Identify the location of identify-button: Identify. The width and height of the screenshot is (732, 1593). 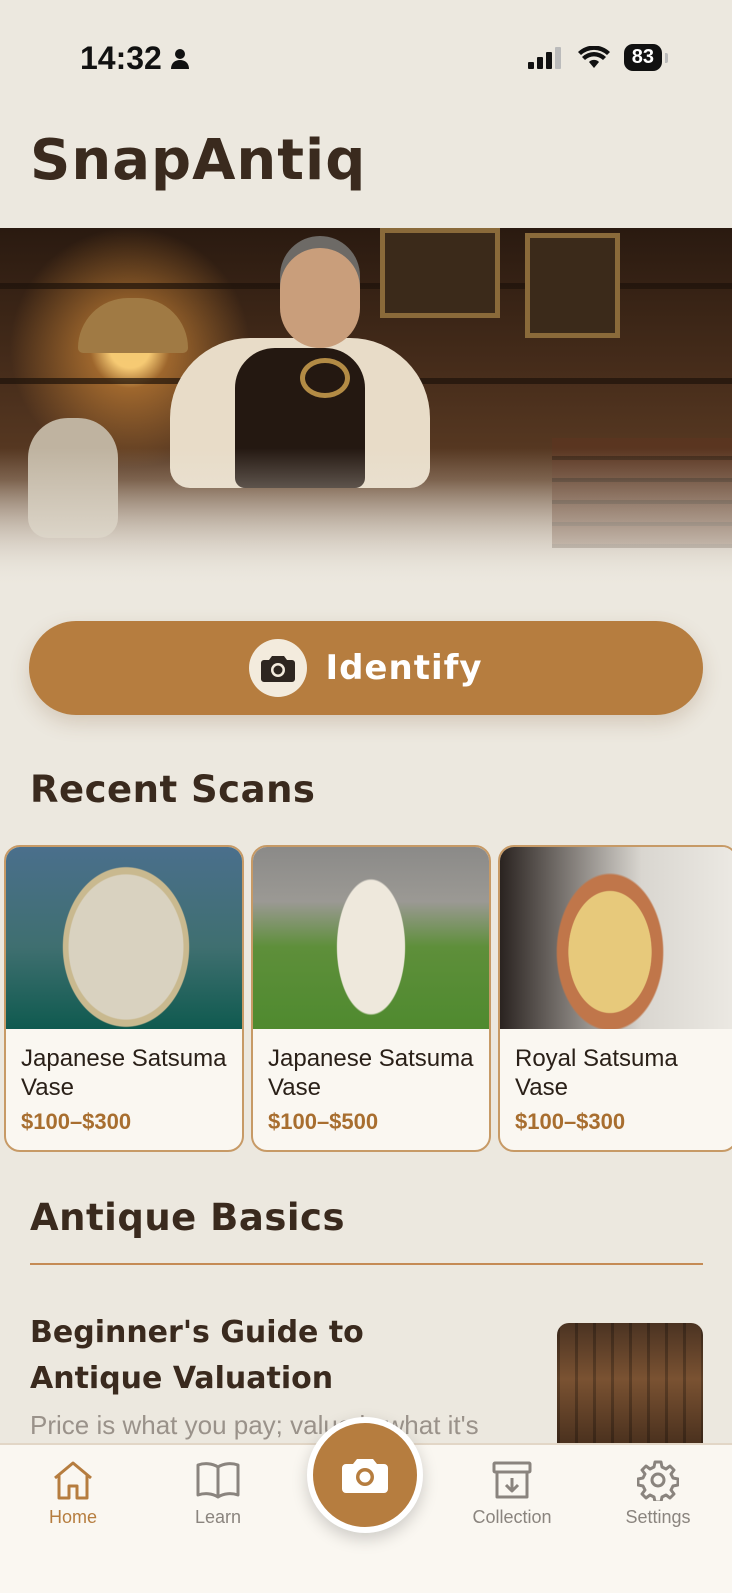
(366, 668).